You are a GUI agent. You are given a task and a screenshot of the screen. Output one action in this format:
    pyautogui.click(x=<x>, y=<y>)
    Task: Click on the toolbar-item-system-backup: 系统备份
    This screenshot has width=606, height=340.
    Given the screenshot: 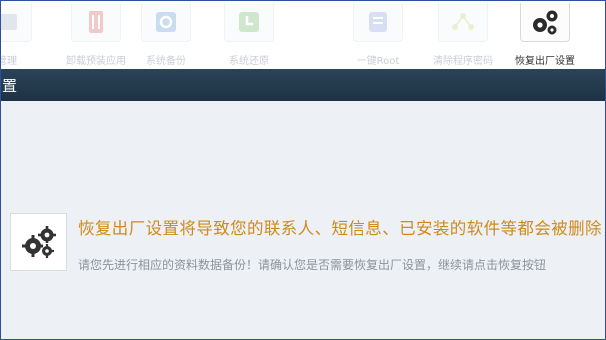 What is the action you would take?
    pyautogui.click(x=166, y=35)
    